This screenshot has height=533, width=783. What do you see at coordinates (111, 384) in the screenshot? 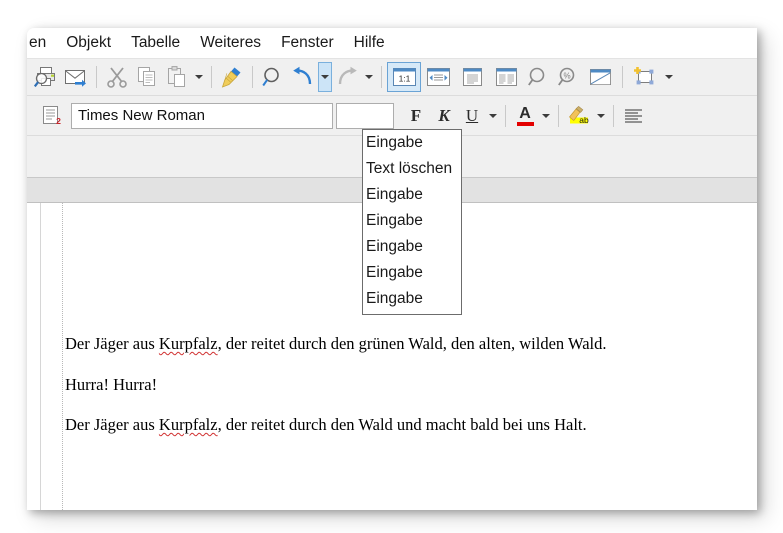
I see `text-run: Hurra! Hurra!` at bounding box center [111, 384].